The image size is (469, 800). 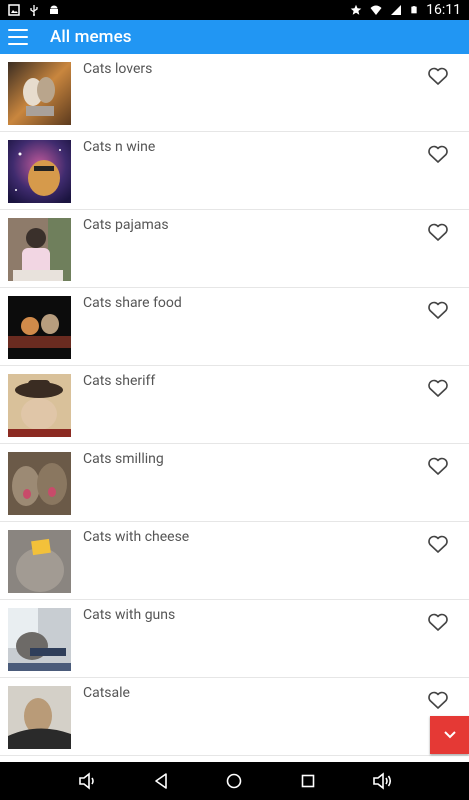 I want to click on list-item-label: Catsale, so click(x=106, y=693).